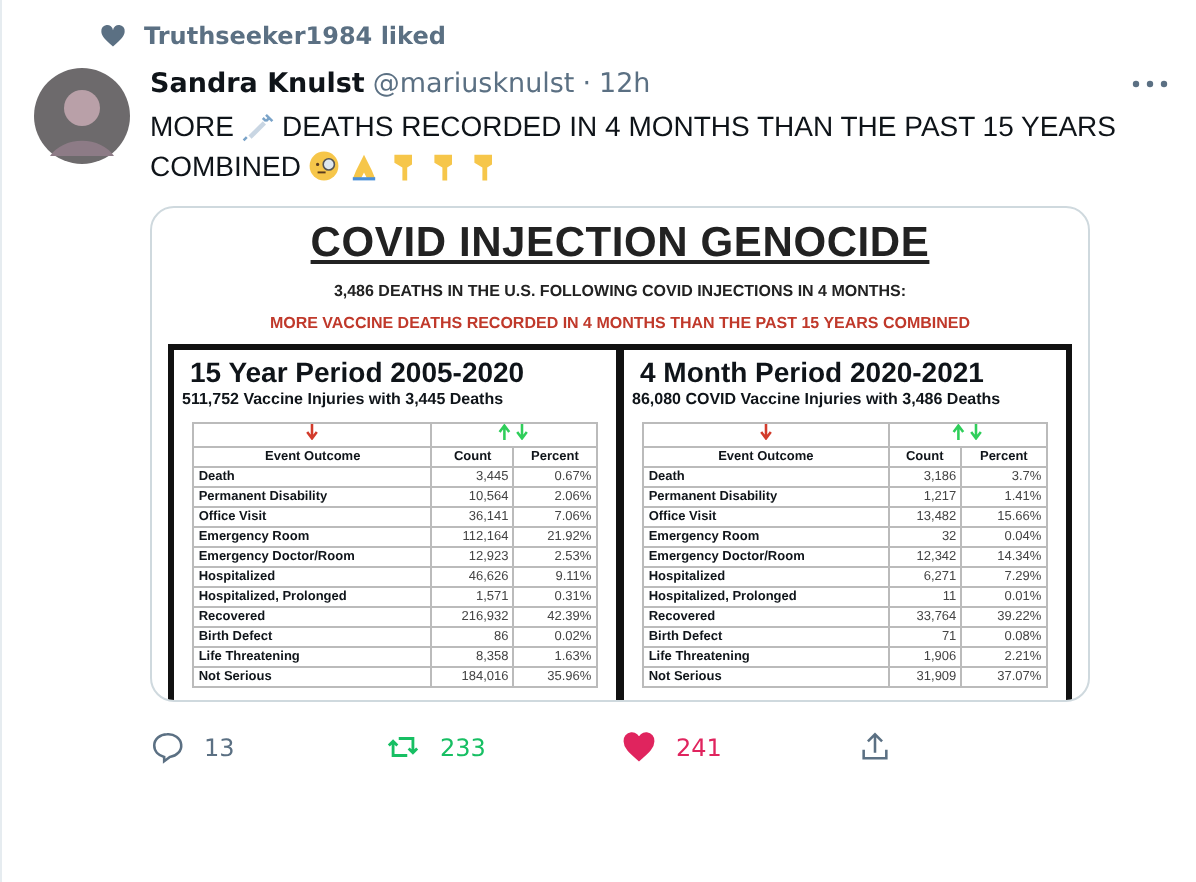 The height and width of the screenshot is (882, 1196). What do you see at coordinates (1150, 84) in the screenshot?
I see `more-icon` at bounding box center [1150, 84].